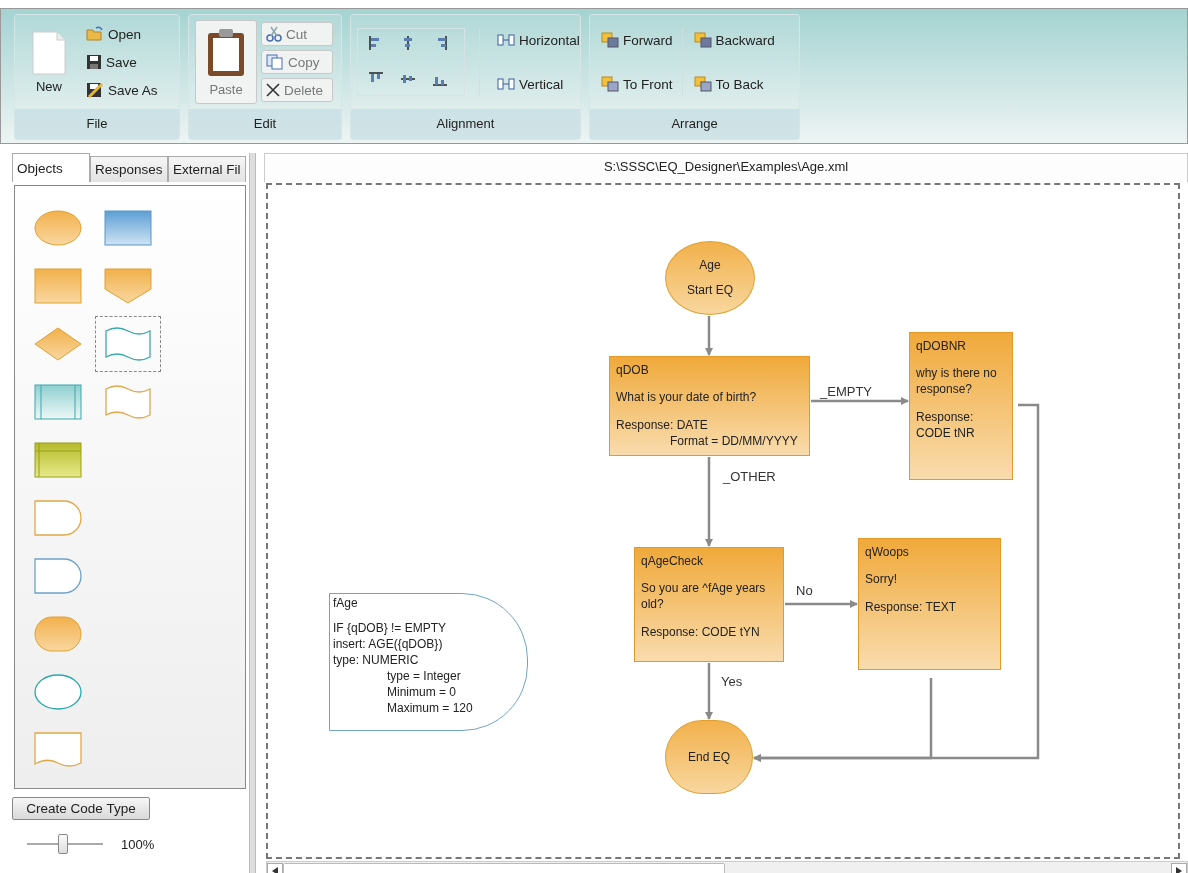  What do you see at coordinates (95, 34) in the screenshot?
I see `folder-icon` at bounding box center [95, 34].